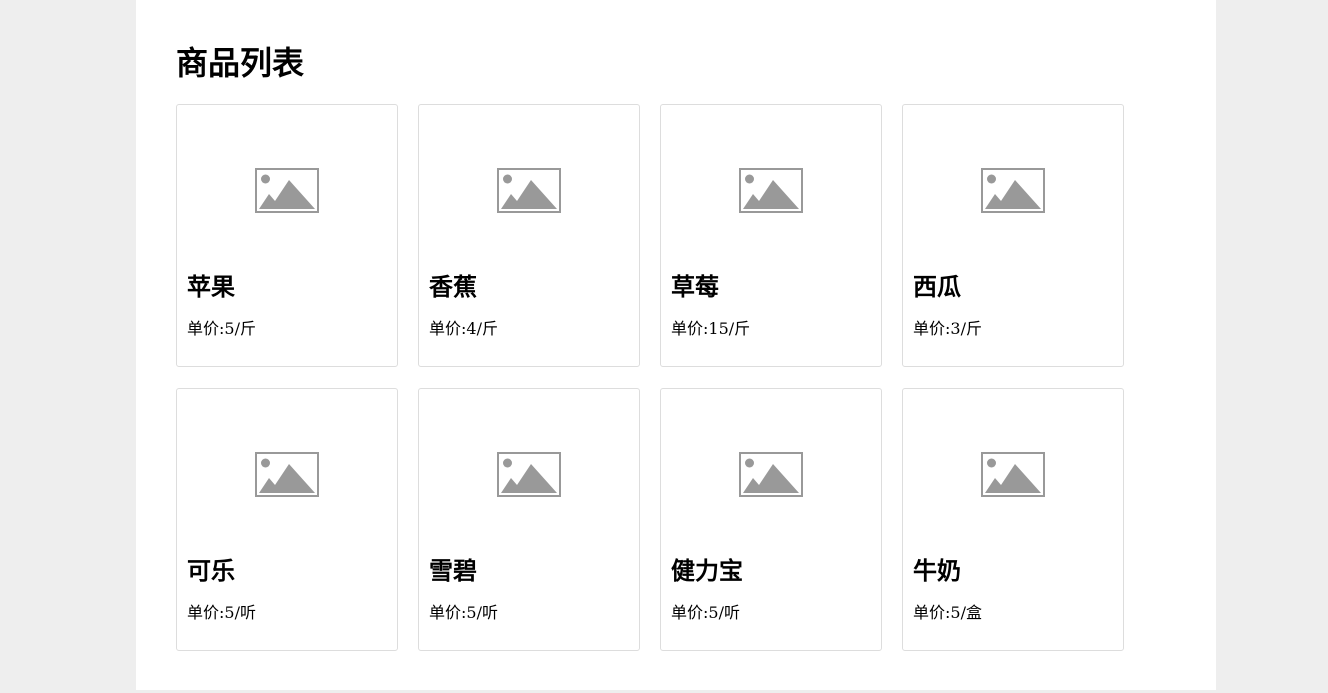 The image size is (1328, 693). What do you see at coordinates (211, 286) in the screenshot?
I see `product-name: 苹果` at bounding box center [211, 286].